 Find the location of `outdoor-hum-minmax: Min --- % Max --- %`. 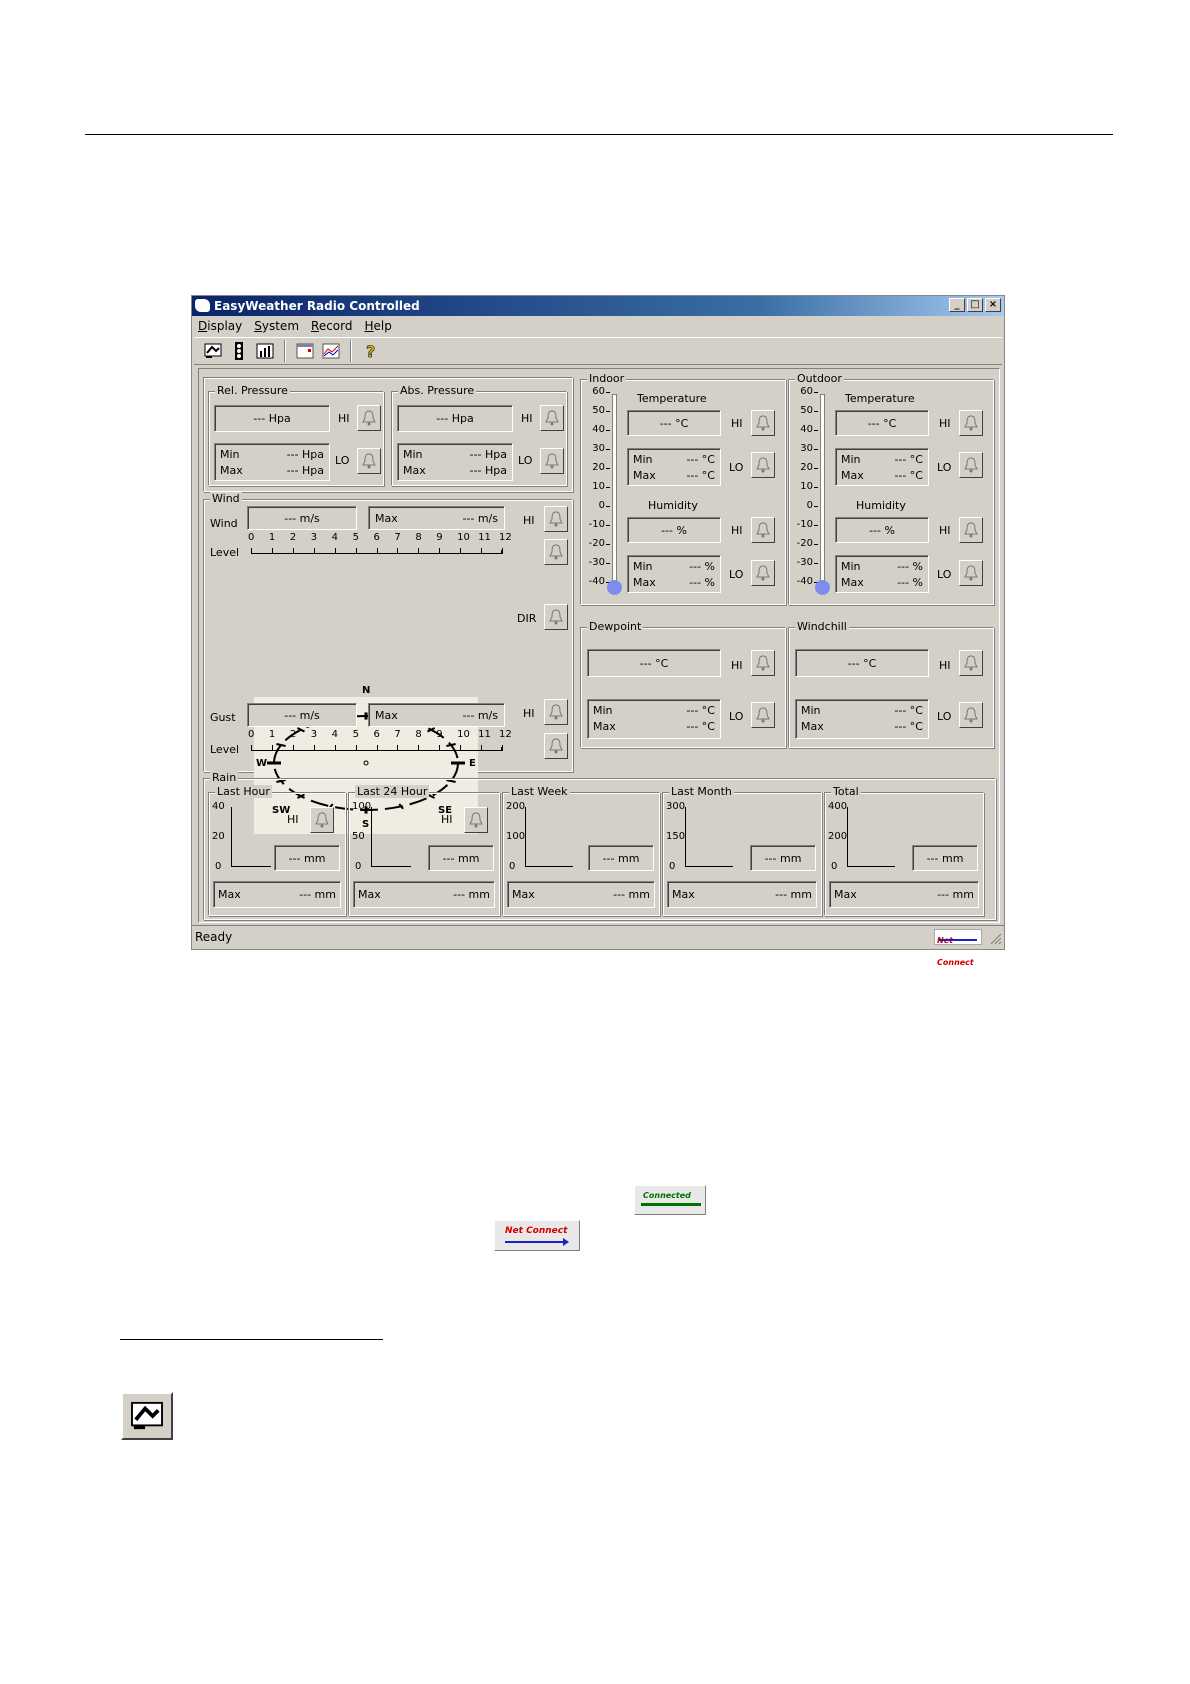

outdoor-hum-minmax: Min --- % Max --- % is located at coordinates (882, 574).